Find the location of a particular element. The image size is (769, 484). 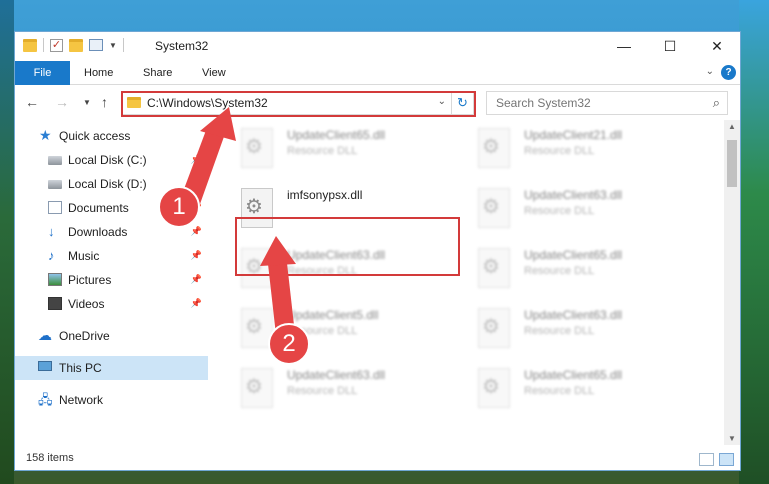

sidebar-item-label: This PC is located at coordinates (80, 368).